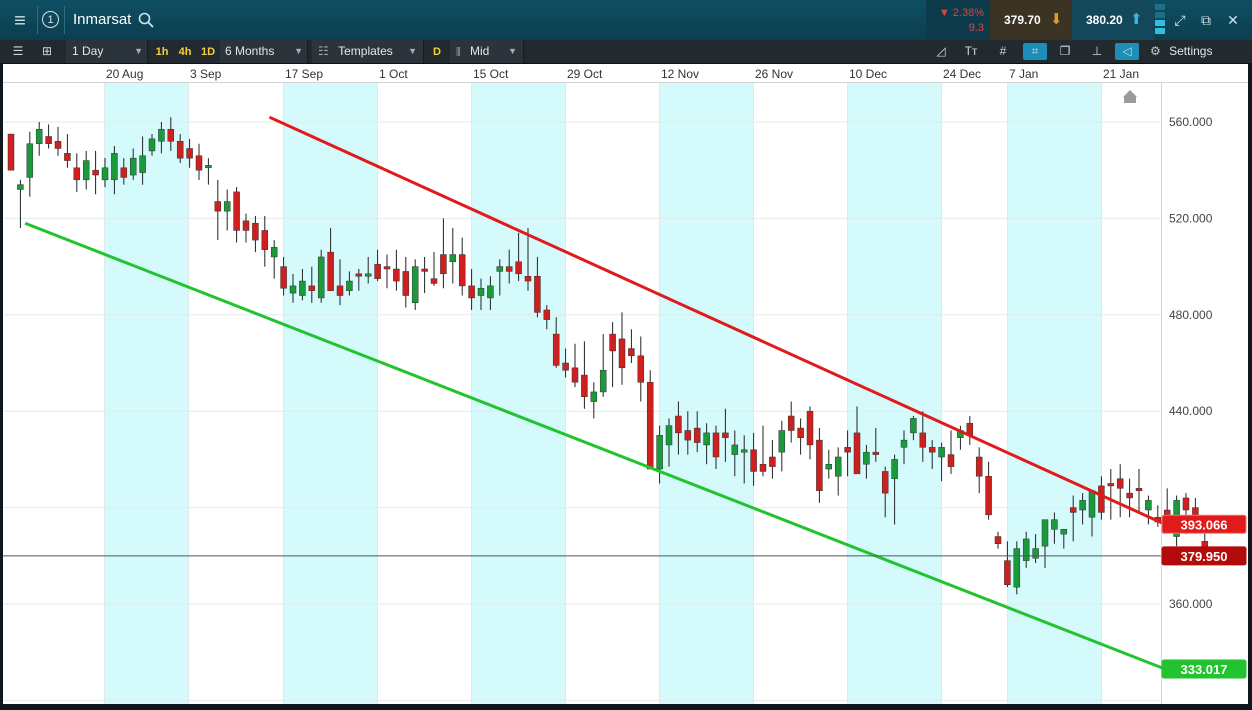  Describe the element at coordinates (437, 51) in the screenshot. I see `d-badge: D` at that location.